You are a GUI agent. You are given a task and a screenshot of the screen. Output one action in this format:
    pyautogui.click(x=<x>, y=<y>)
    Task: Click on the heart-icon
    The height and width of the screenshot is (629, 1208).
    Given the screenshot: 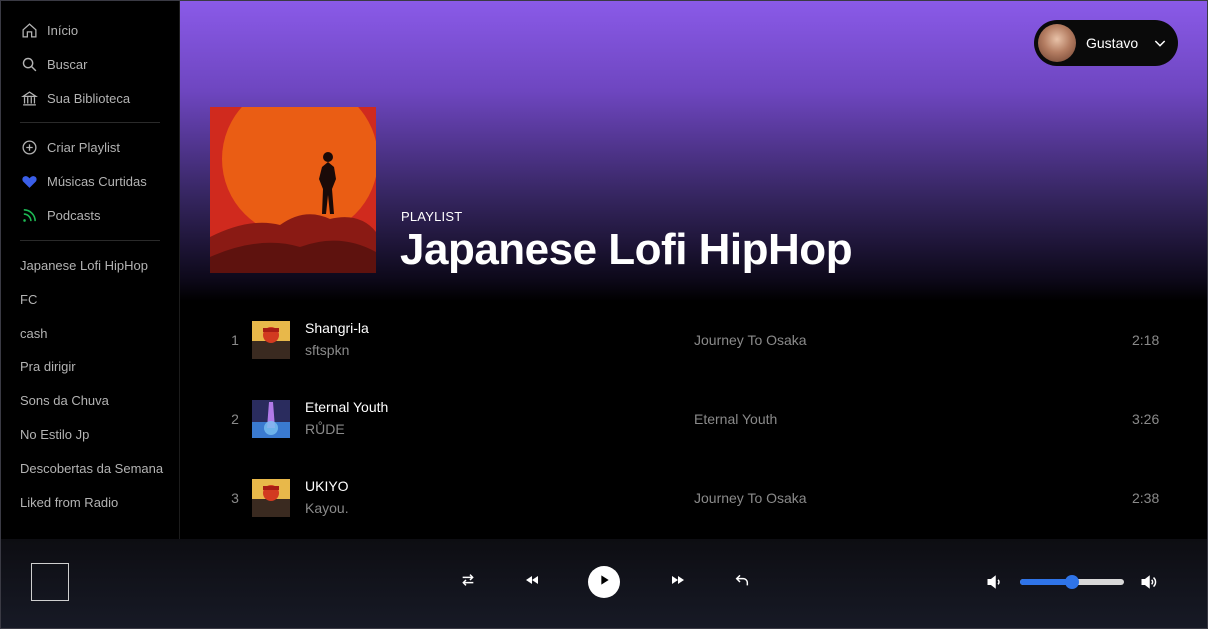 What is the action you would take?
    pyautogui.click(x=29, y=181)
    